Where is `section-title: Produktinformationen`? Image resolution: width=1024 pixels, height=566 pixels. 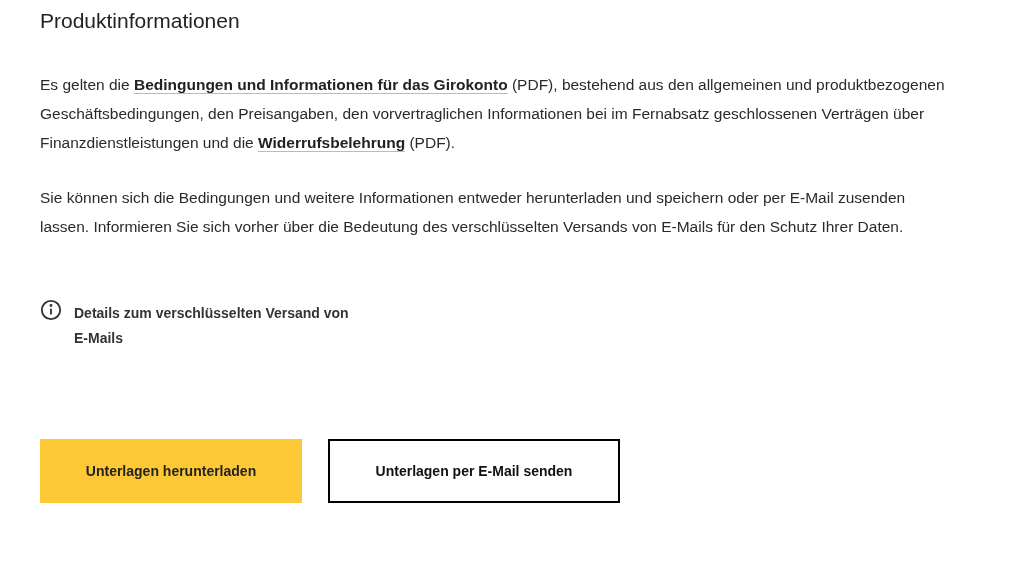 section-title: Produktinformationen is located at coordinates (140, 21).